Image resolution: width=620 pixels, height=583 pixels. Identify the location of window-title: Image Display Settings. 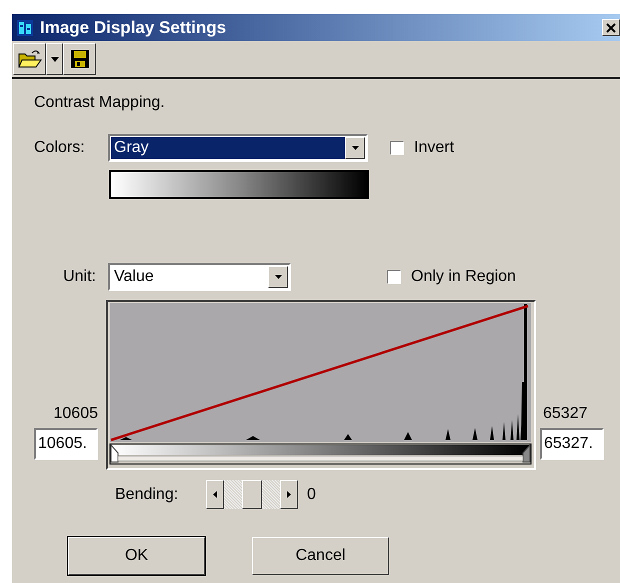
(134, 28).